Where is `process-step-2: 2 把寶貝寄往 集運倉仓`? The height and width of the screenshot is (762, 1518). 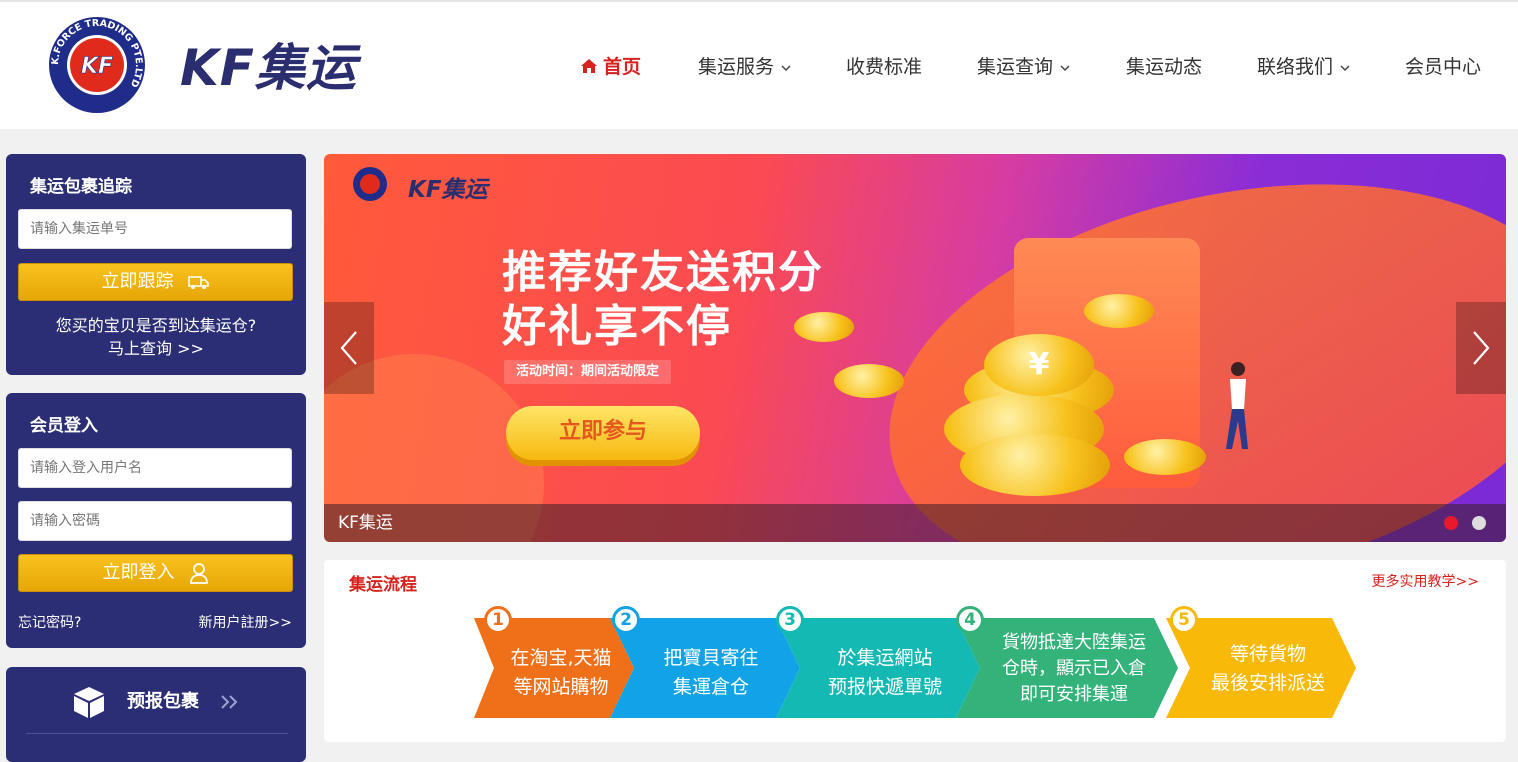 process-step-2: 2 把寶貝寄往 集運倉仓 is located at coordinates (705, 662).